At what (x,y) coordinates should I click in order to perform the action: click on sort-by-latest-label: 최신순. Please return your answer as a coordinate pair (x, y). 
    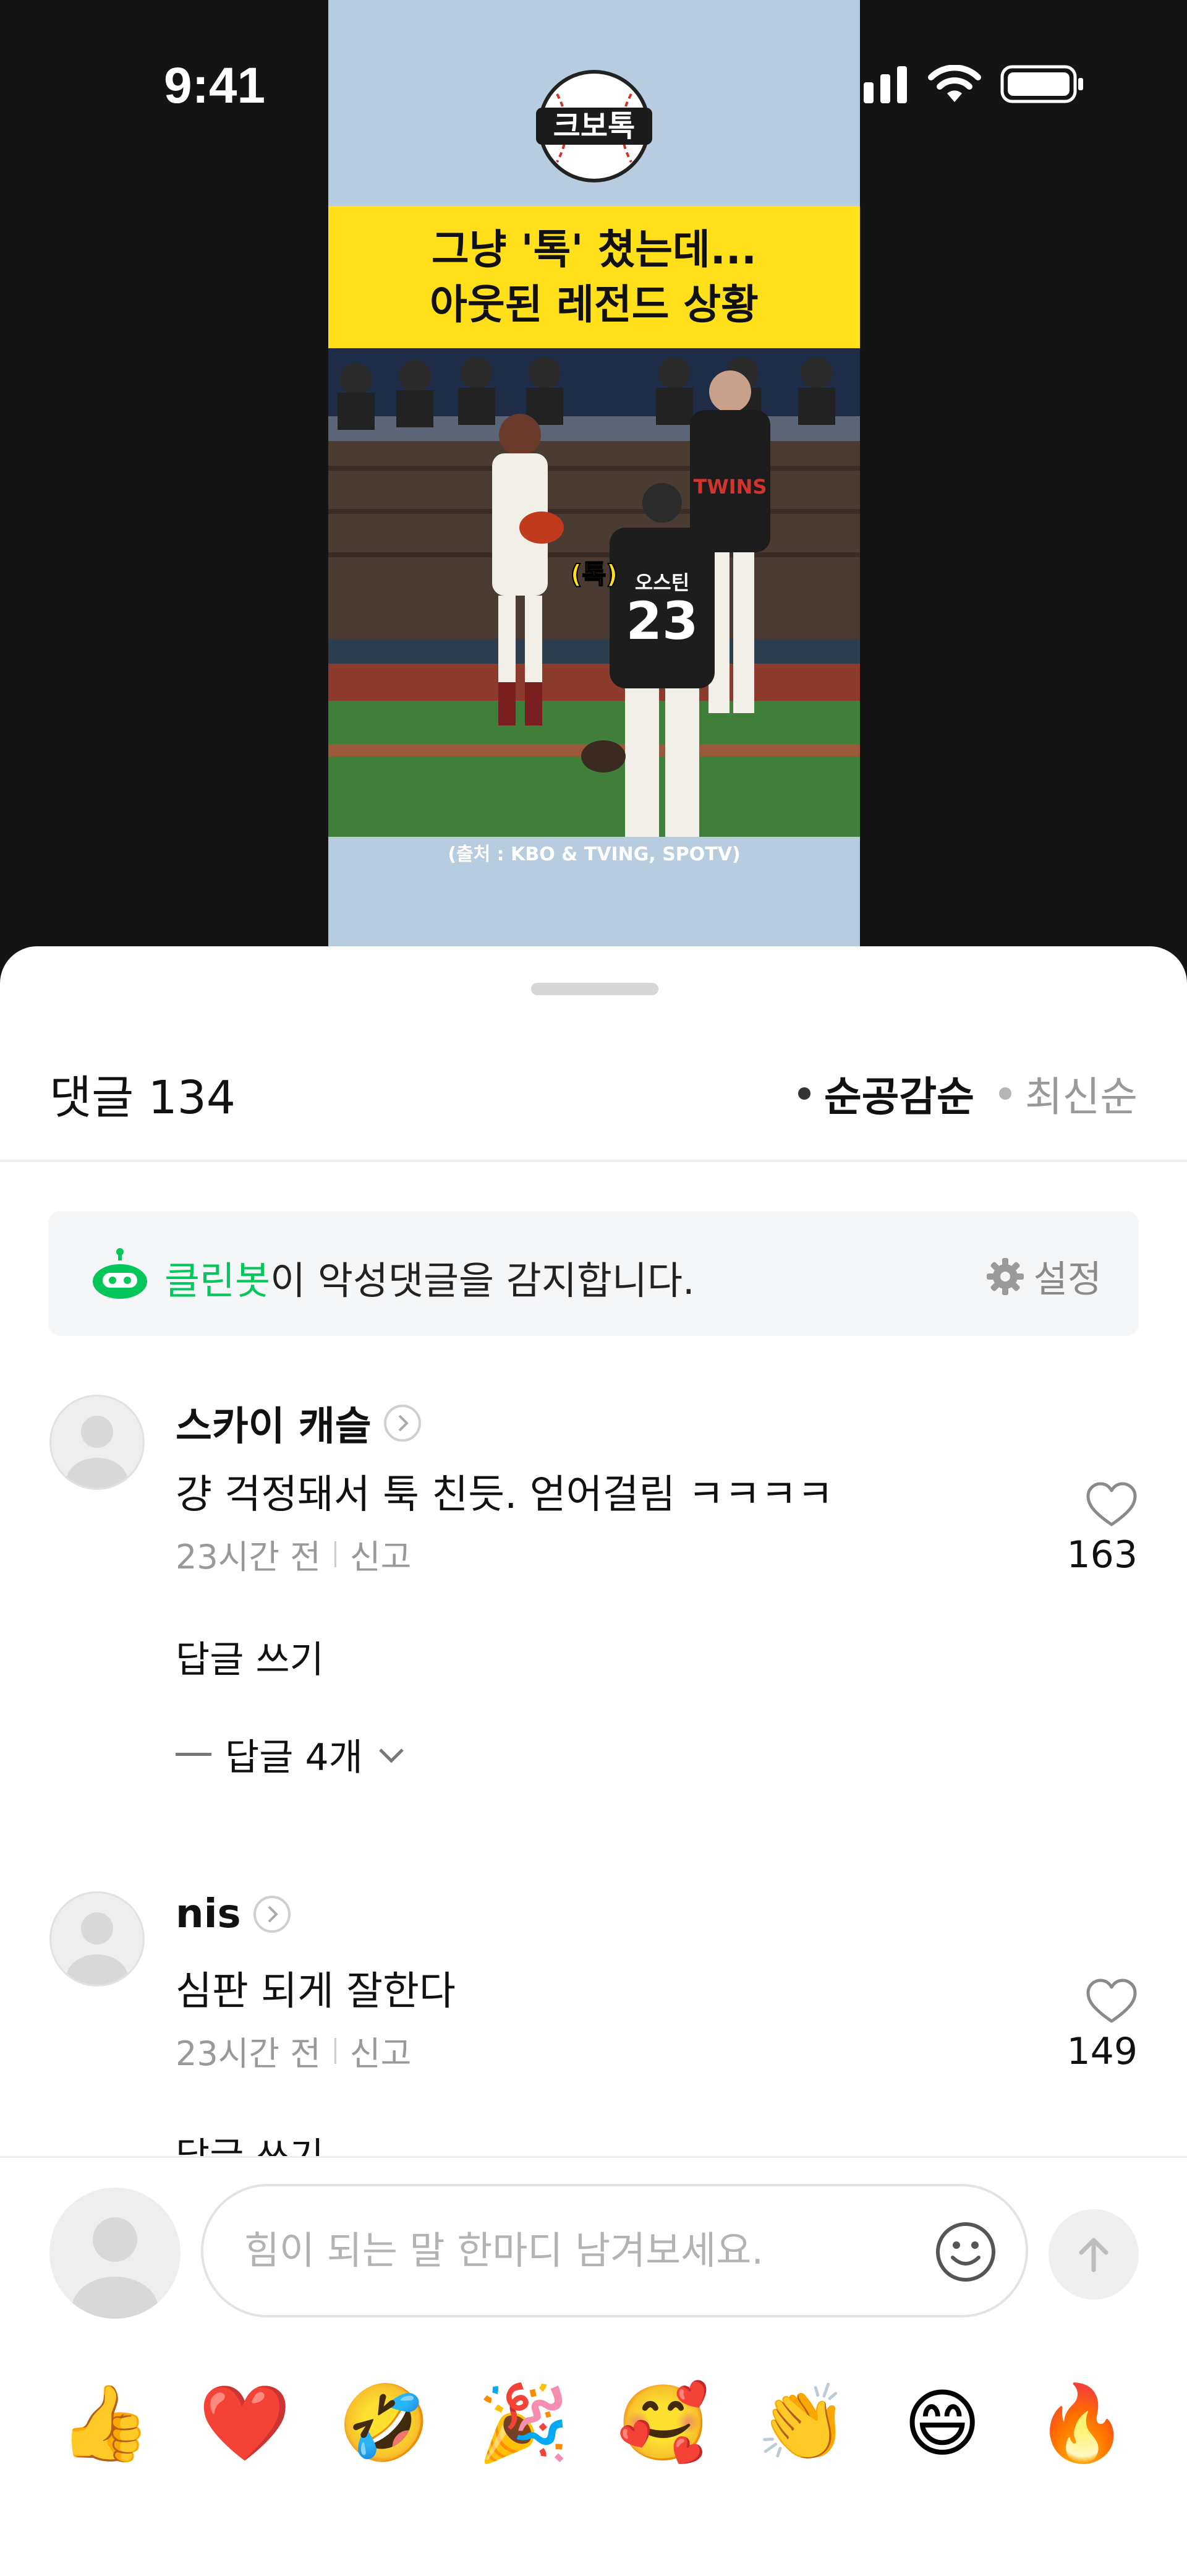
    Looking at the image, I should click on (1081, 1097).